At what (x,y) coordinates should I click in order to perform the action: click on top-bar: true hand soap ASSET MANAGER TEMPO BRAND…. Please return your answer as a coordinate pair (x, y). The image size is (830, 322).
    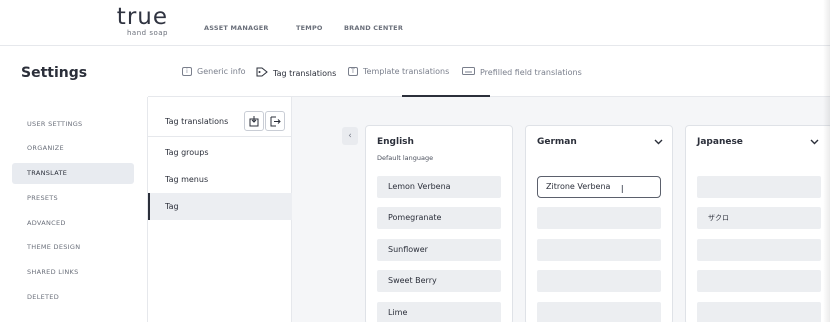
    Looking at the image, I should click on (415, 23).